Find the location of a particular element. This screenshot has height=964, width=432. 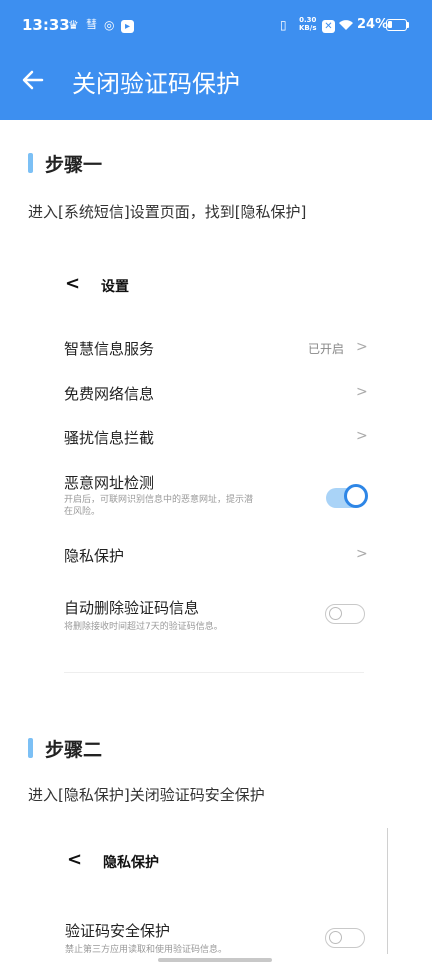

row-auto-delete-label: 自动删除验证码信息 is located at coordinates (132, 608).